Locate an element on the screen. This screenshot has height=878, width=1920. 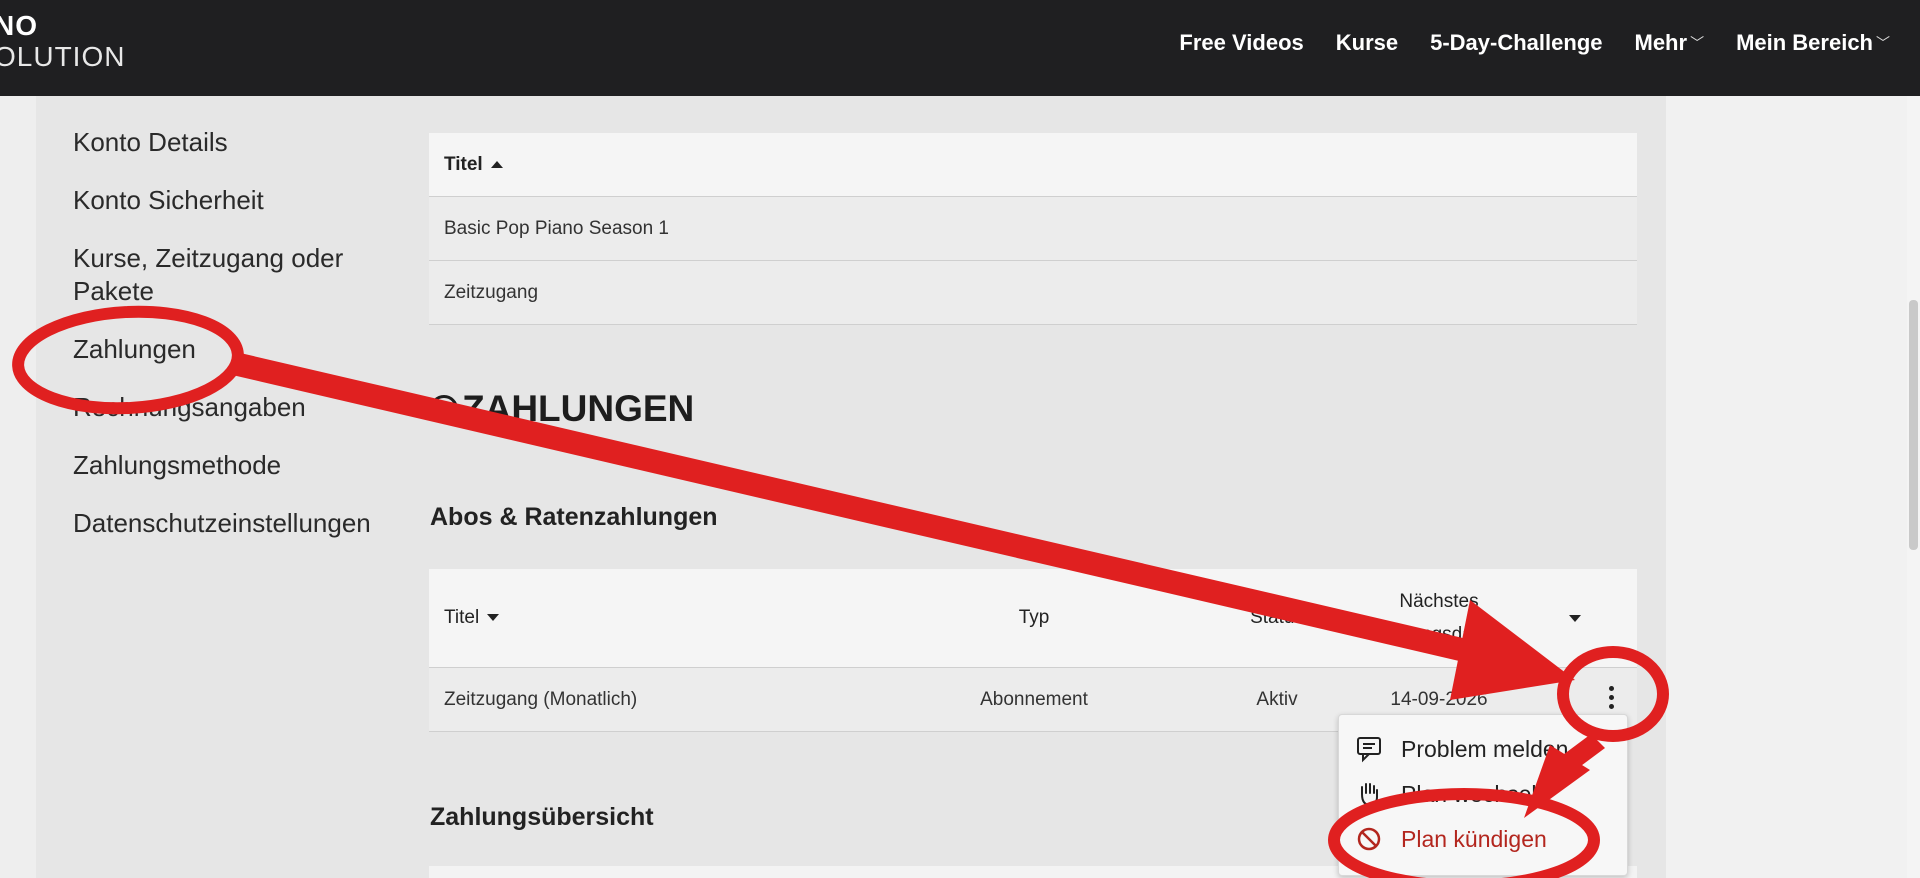
table-row: Basic Pop Piano Season 1 is located at coordinates (1033, 229).